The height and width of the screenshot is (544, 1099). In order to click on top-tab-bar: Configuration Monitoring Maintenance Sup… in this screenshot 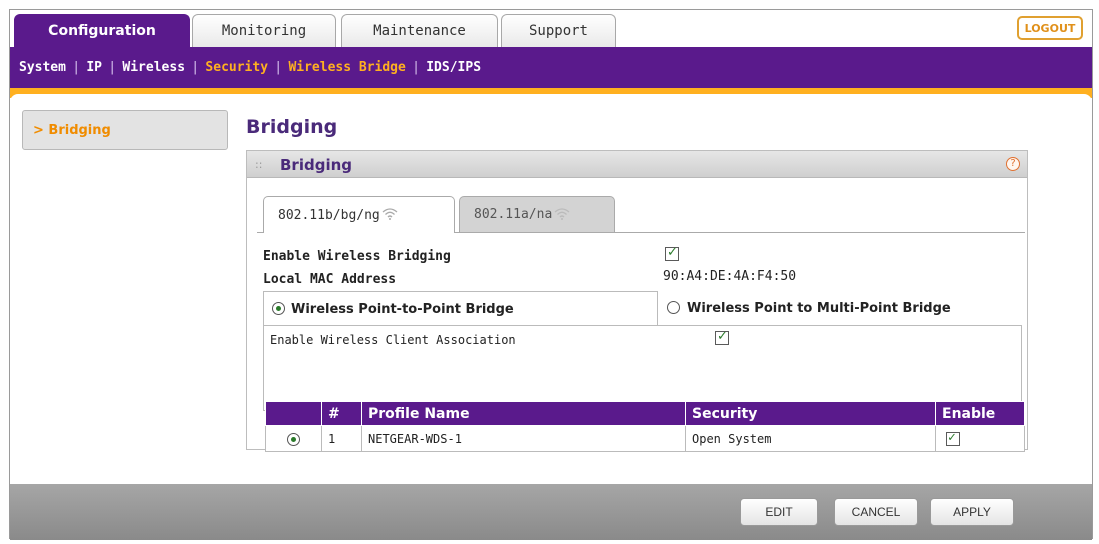, I will do `click(551, 28)`.